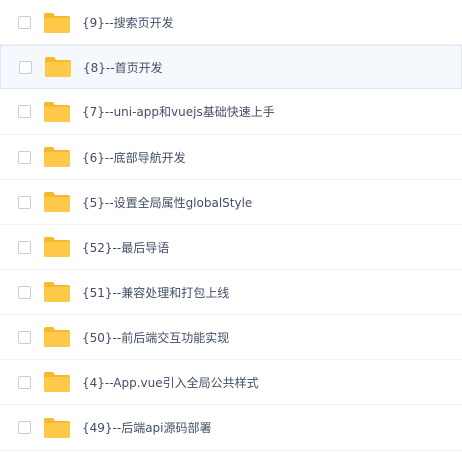 This screenshot has width=462, height=453. Describe the element at coordinates (231, 157) in the screenshot. I see `file-row: {6}--底部导航开发` at that location.